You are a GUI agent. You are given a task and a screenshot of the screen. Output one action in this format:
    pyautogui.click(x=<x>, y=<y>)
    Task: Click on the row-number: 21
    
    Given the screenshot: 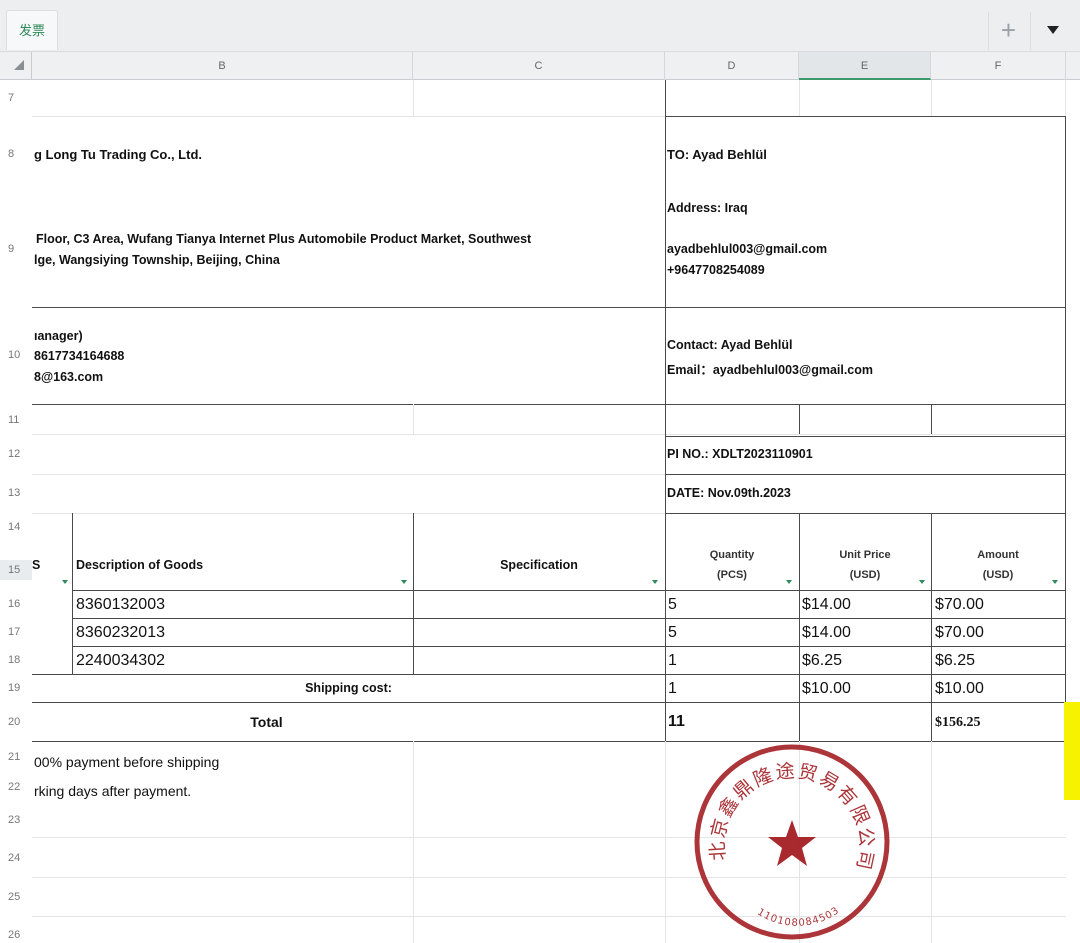 What is the action you would take?
    pyautogui.click(x=16, y=757)
    